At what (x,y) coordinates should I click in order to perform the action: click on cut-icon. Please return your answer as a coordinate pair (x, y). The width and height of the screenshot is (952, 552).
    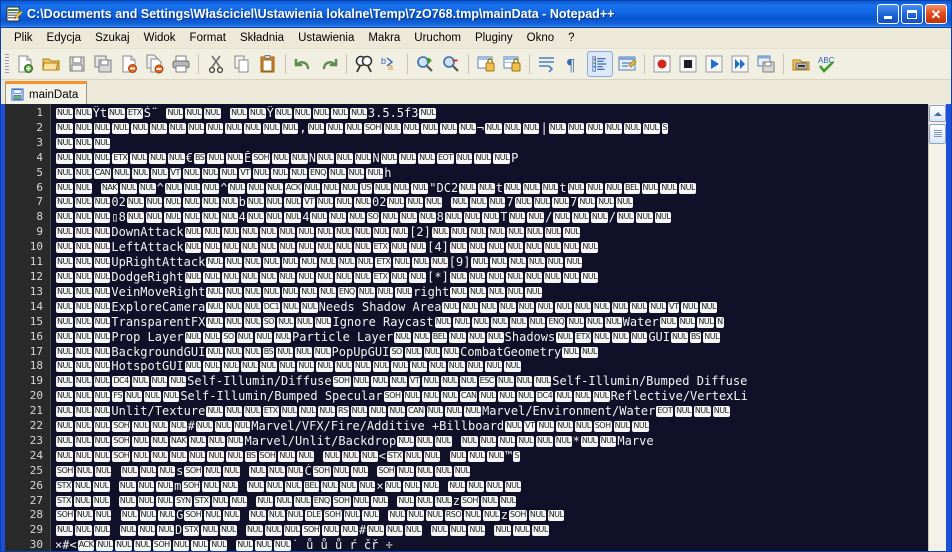
    Looking at the image, I should click on (216, 64).